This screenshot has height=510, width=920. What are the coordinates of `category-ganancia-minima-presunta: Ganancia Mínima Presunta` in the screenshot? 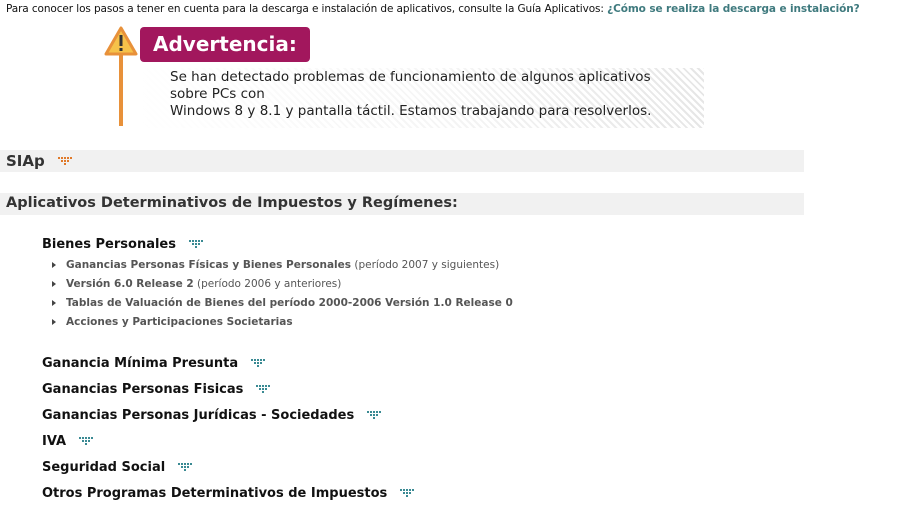 It's located at (154, 363).